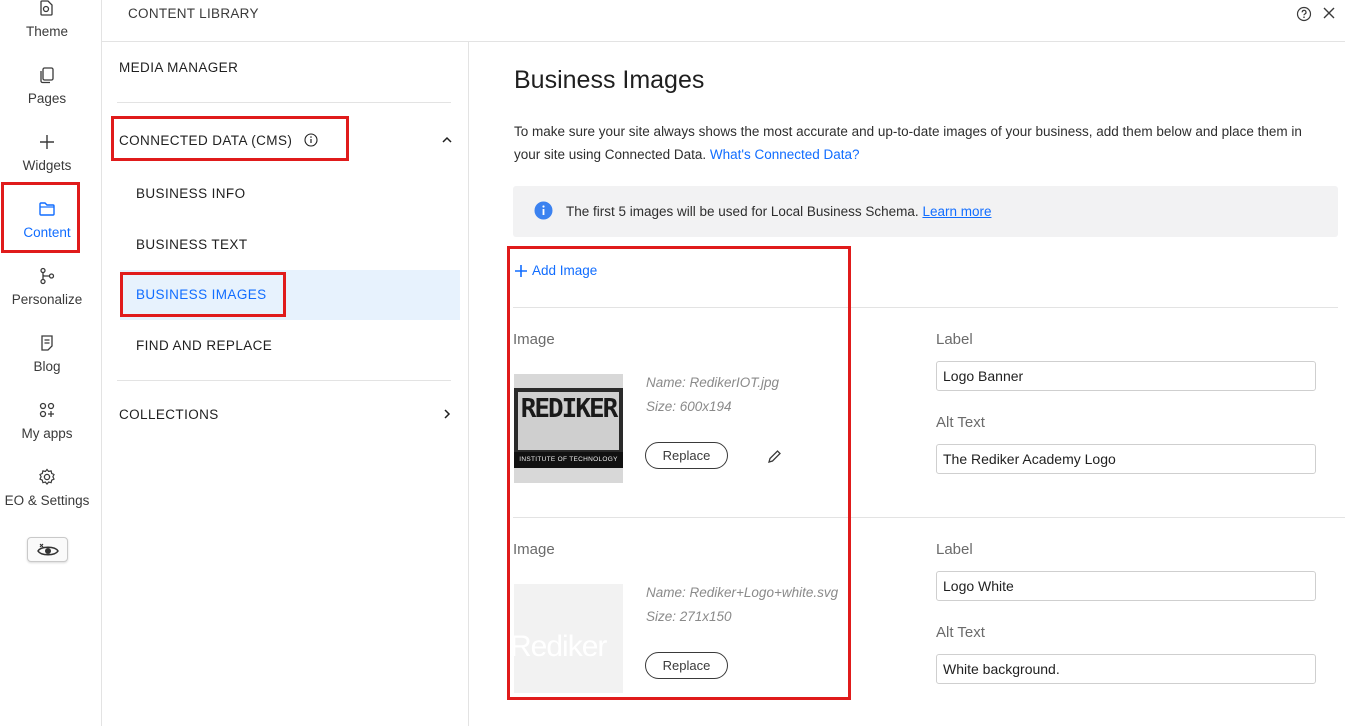 The width and height of the screenshot is (1345, 726). What do you see at coordinates (178, 67) in the screenshot?
I see `nav-media-manager: MEDIA MANAGER` at bounding box center [178, 67].